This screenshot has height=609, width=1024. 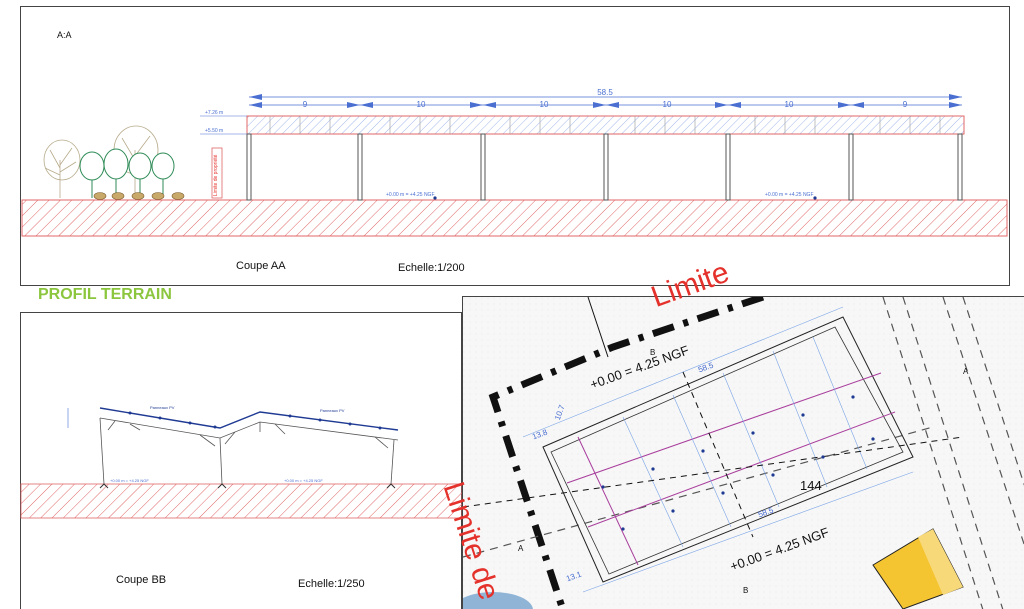 I want to click on section-marker-a: A, so click(x=521, y=548).